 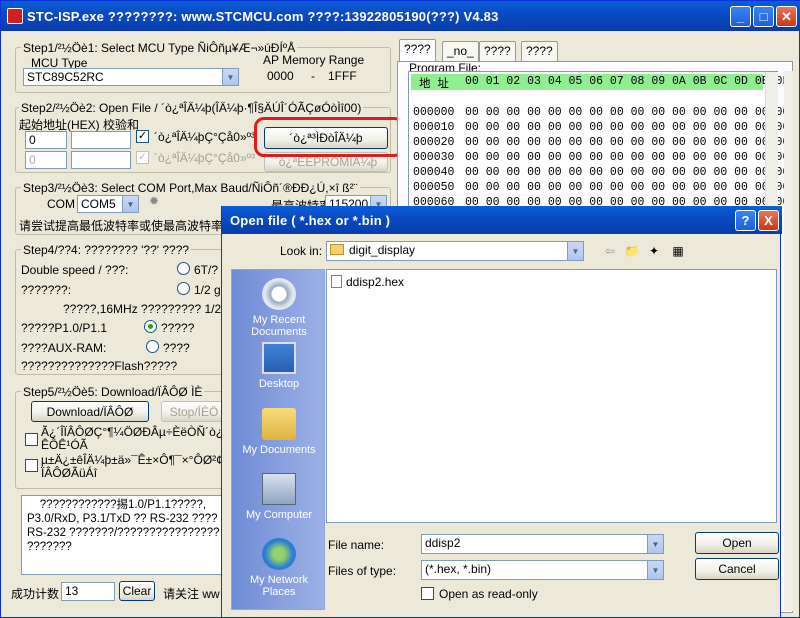 What do you see at coordinates (134, 460) in the screenshot?
I see `auto-load-line1: µ±Ä¿±êÎÄ¼þ±ä»¯Ê±×Ô¶¯×°ÔØ²¢·` at bounding box center [134, 460].